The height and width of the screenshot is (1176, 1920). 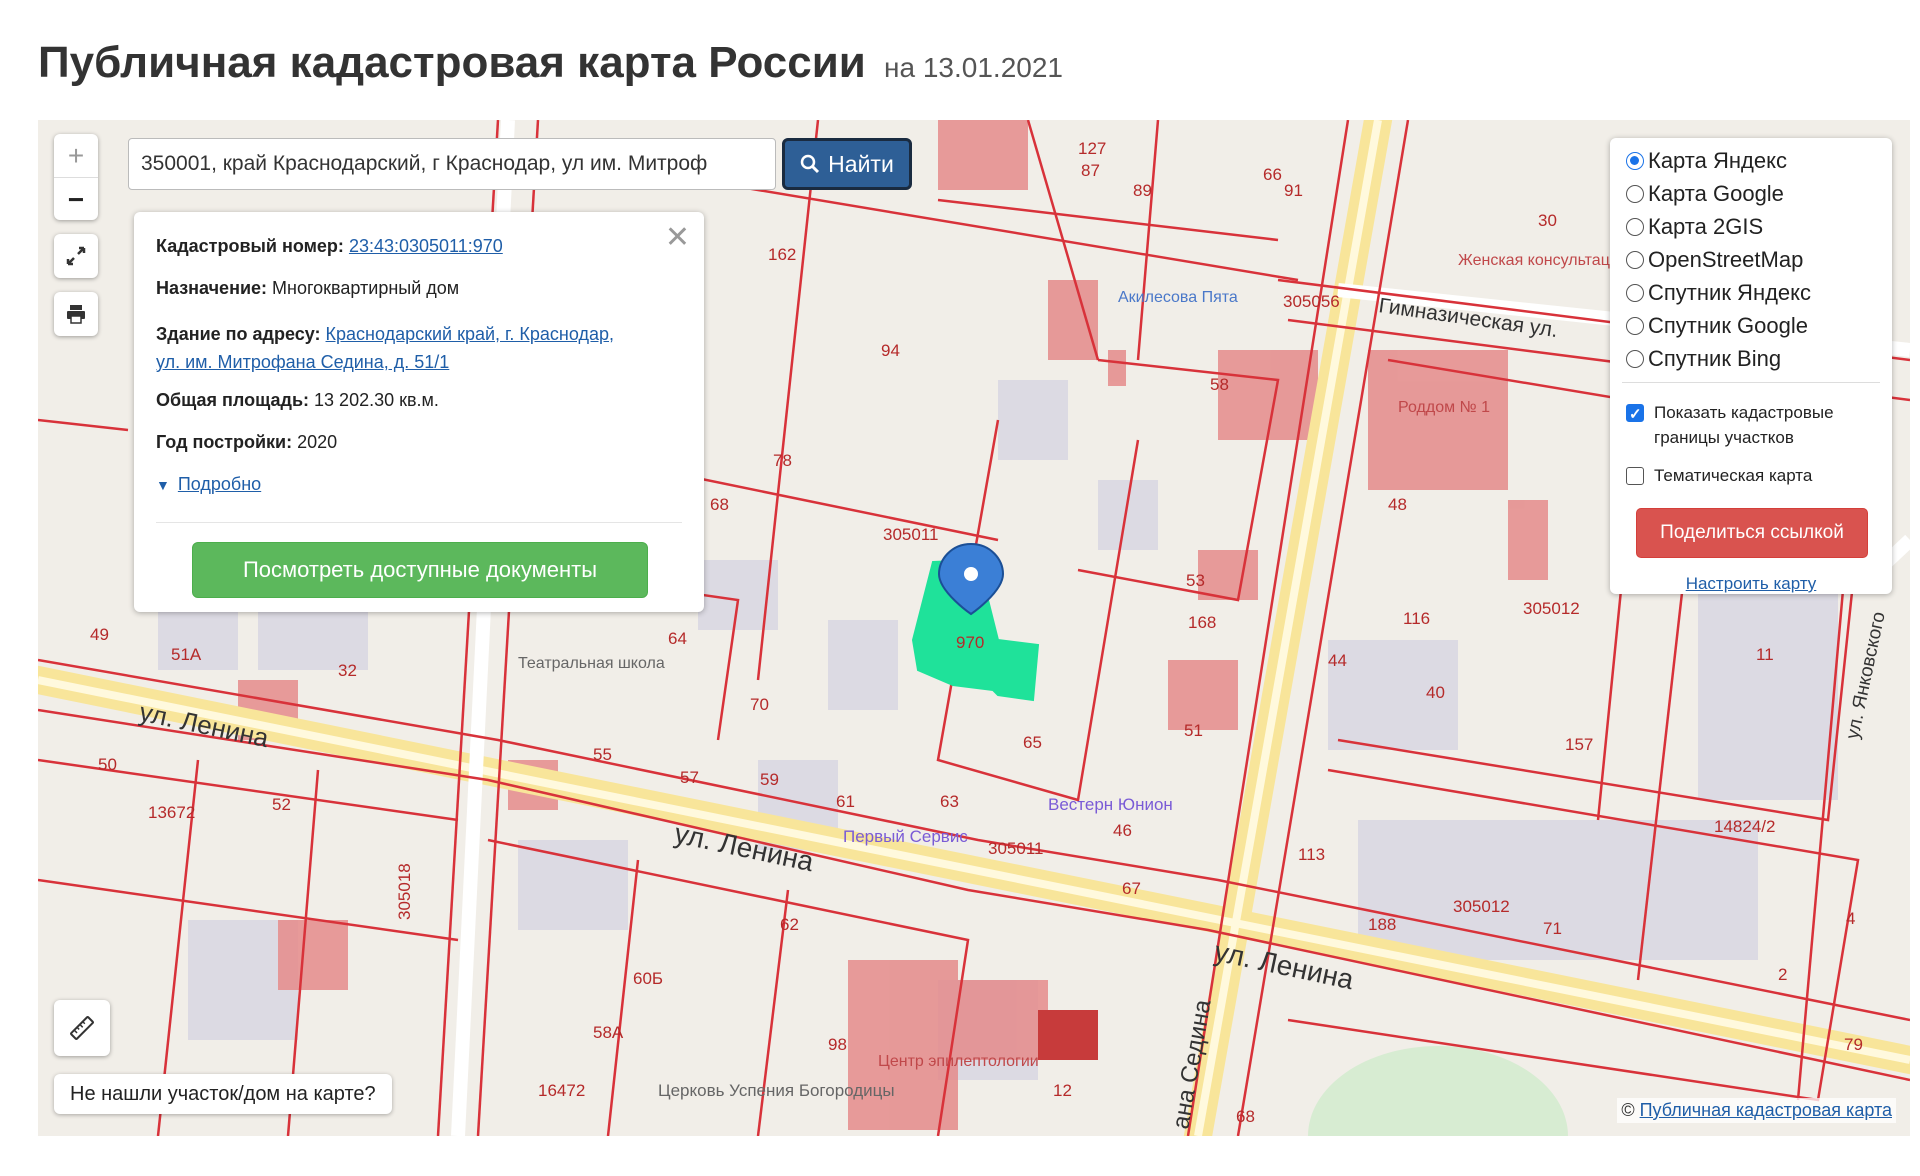 I want to click on fullscreen-button, so click(x=76, y=256).